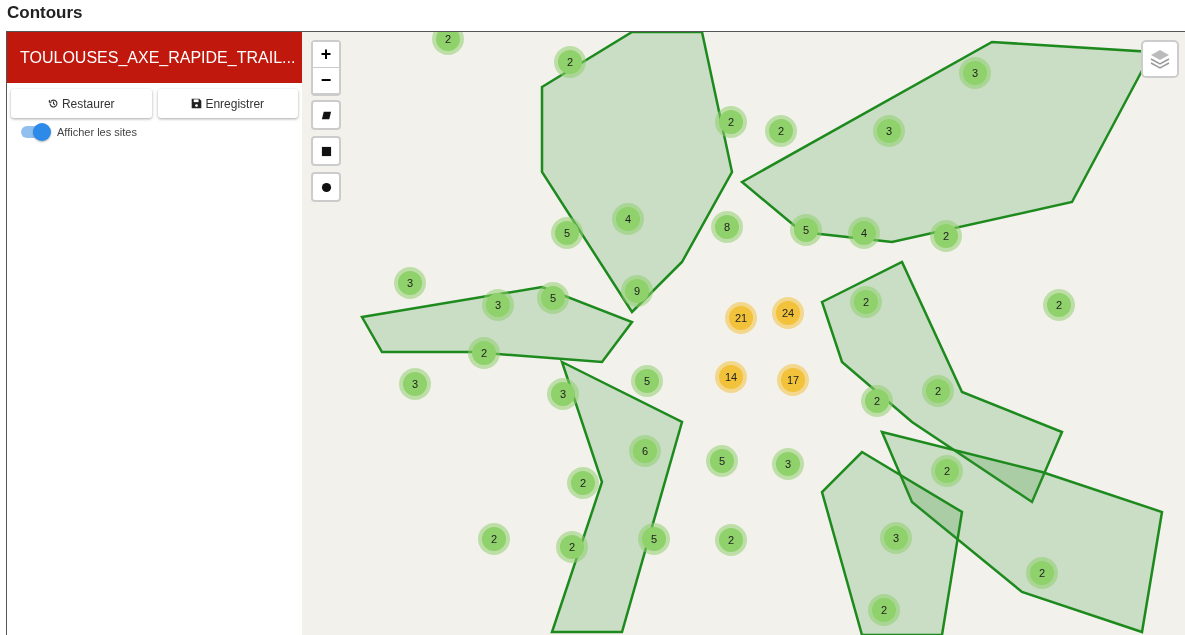 Image resolution: width=1185 pixels, height=635 pixels. What do you see at coordinates (326, 55) in the screenshot?
I see `zoom-in-button: +` at bounding box center [326, 55].